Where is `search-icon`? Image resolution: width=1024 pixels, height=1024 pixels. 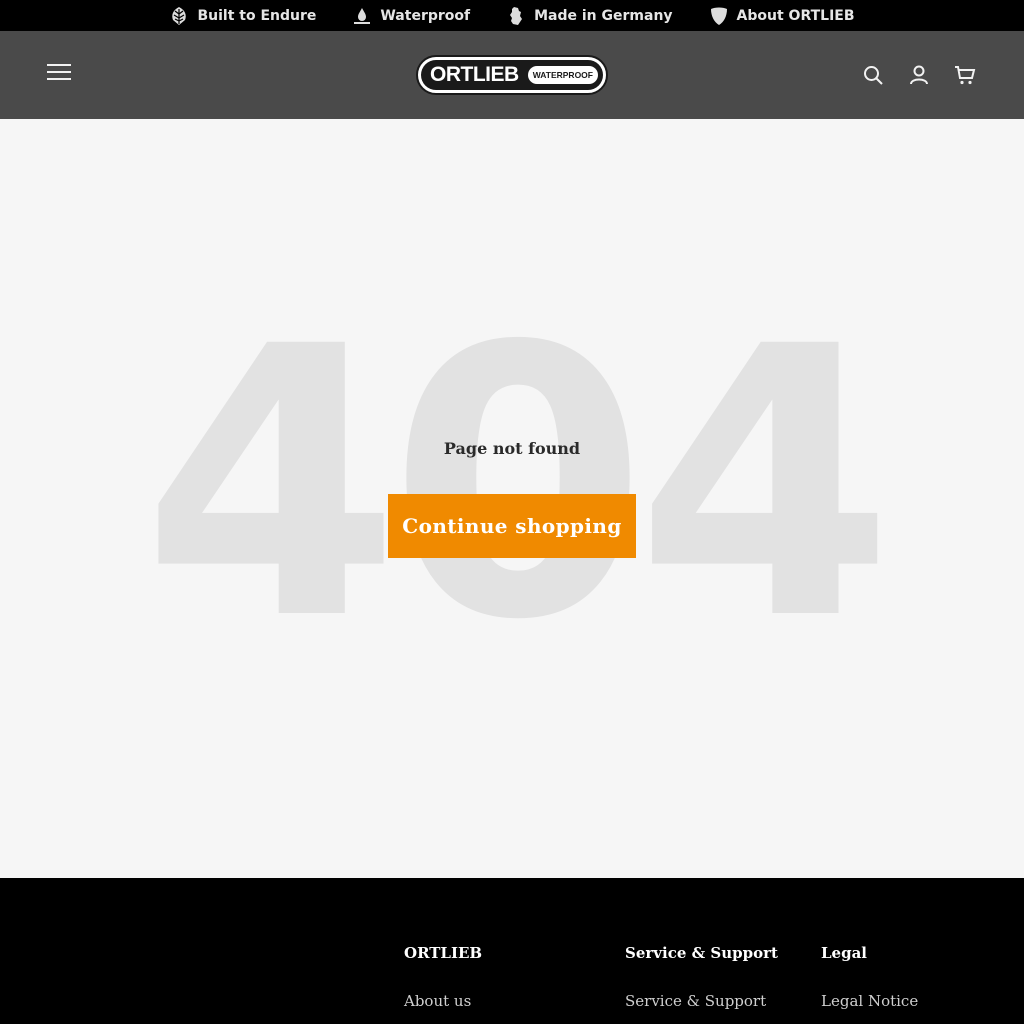
search-icon is located at coordinates (873, 75).